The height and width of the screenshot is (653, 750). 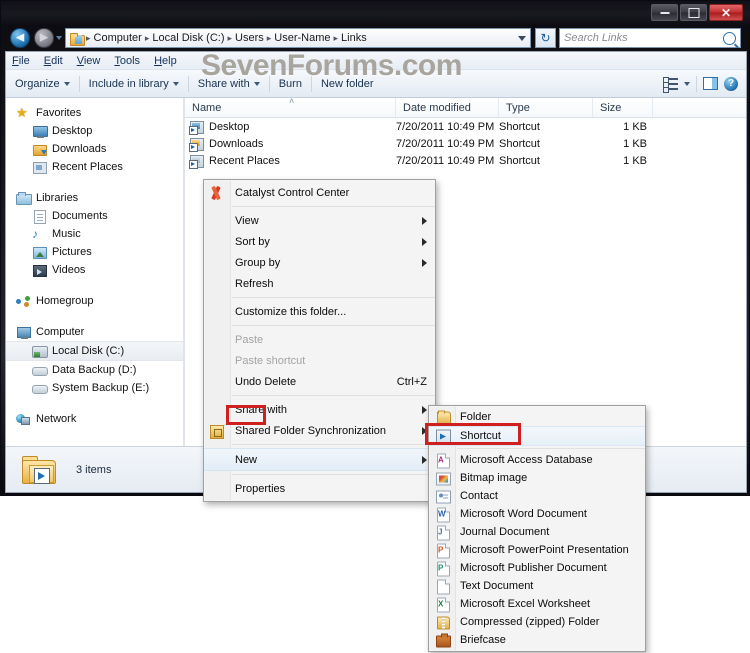 I want to click on sidebar-item-desktop: Desktop, so click(x=94, y=131).